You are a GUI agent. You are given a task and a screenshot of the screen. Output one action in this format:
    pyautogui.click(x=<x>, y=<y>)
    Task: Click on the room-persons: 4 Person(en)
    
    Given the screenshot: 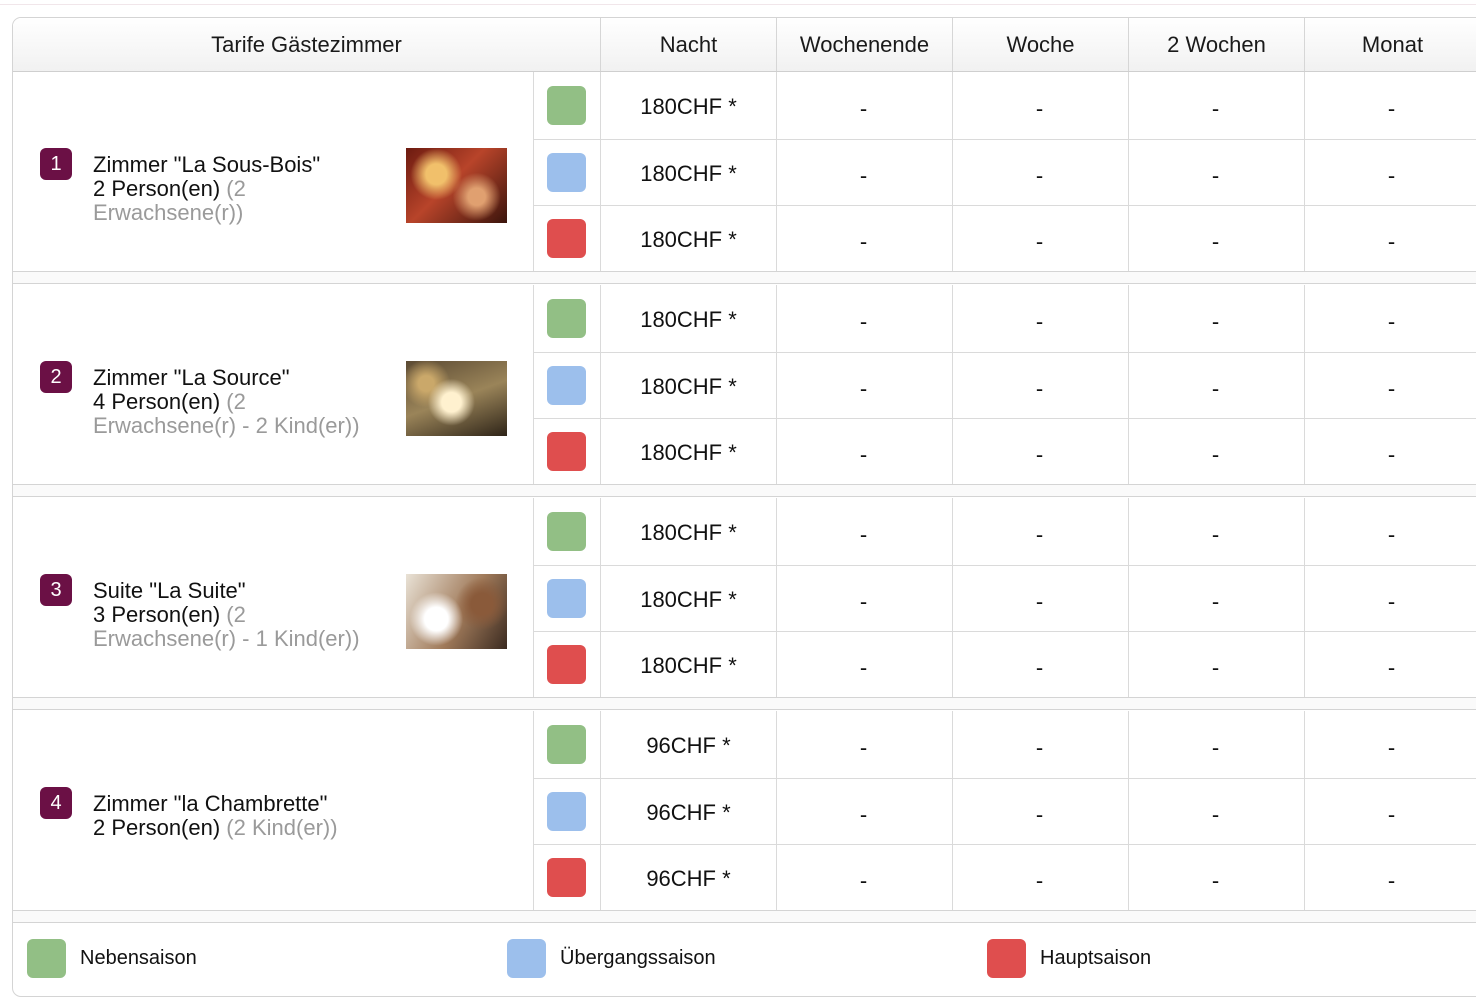 What is the action you would take?
    pyautogui.click(x=160, y=401)
    